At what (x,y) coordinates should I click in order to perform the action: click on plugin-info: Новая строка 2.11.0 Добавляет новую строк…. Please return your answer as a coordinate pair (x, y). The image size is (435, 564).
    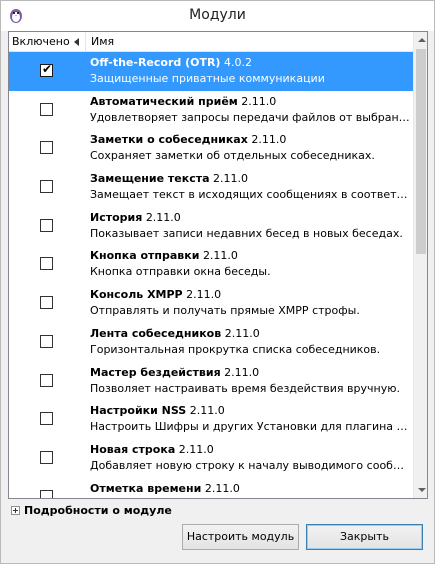
    Looking at the image, I should click on (250, 457).